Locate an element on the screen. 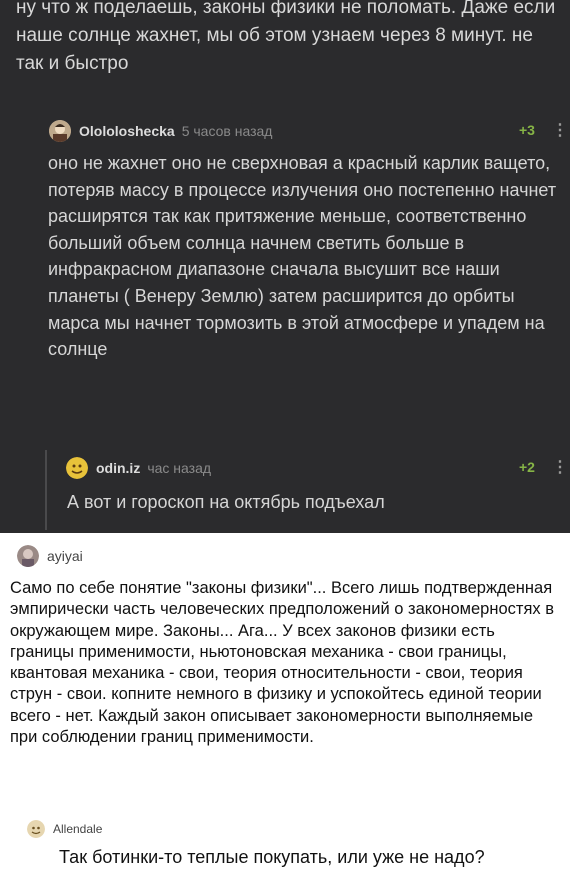  comment-username: Allendale is located at coordinates (77, 829).